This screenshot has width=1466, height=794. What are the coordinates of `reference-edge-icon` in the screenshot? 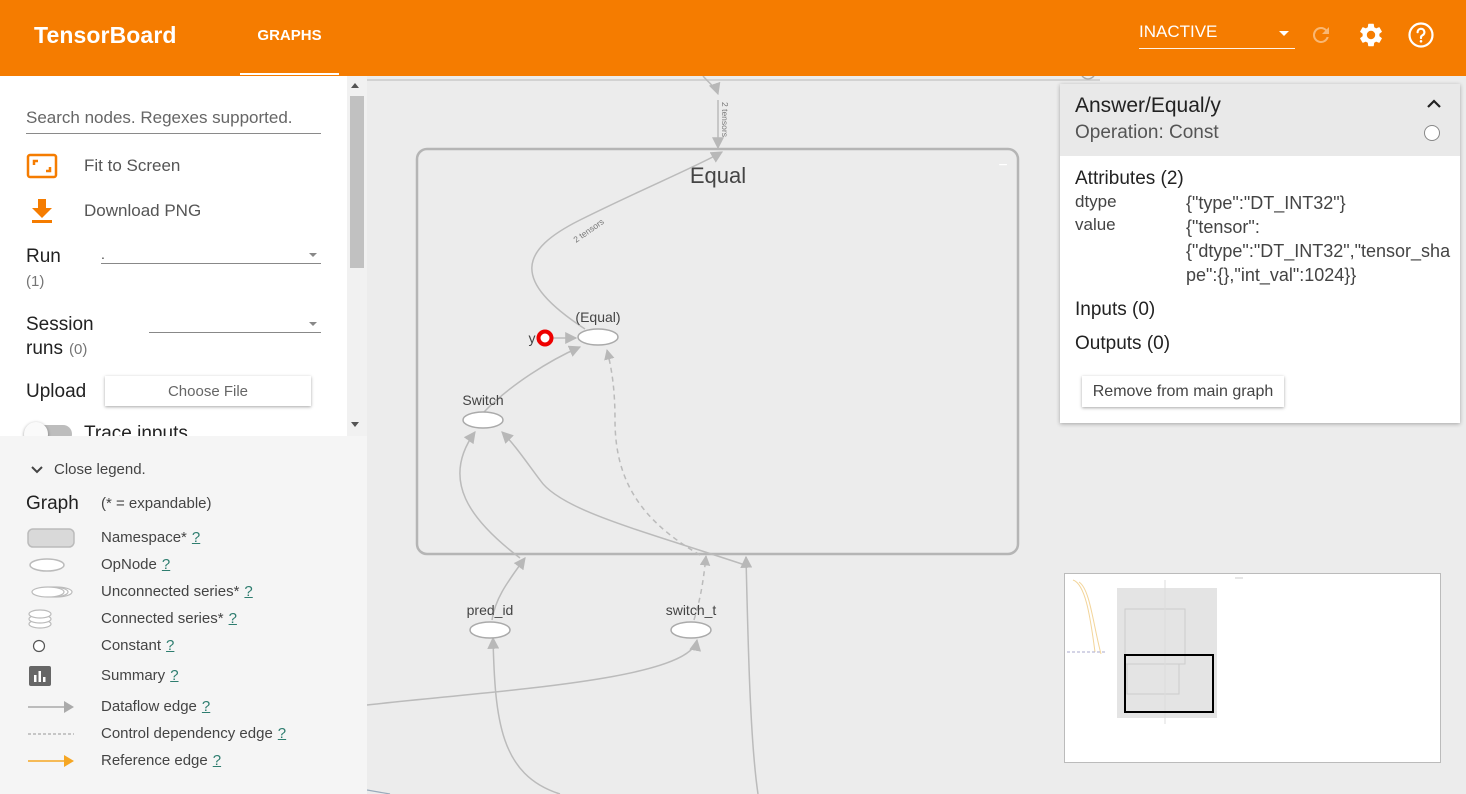 It's located at (54, 761).